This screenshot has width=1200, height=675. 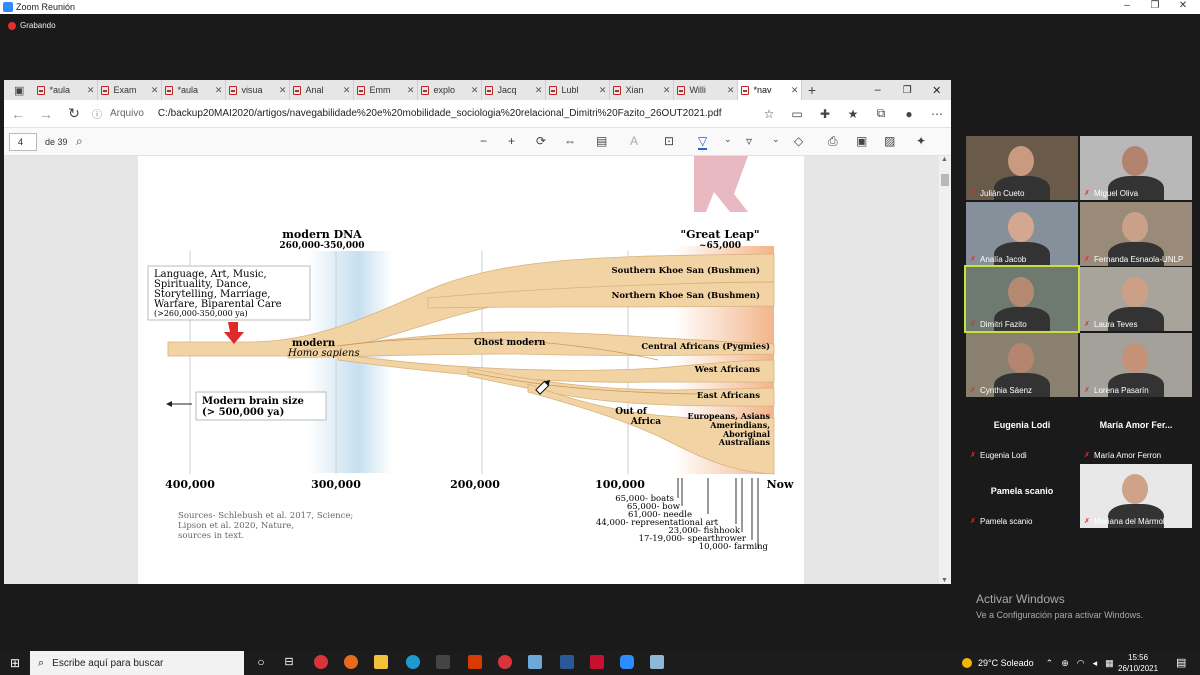 I want to click on favorites-icon: ★, so click(x=853, y=114).